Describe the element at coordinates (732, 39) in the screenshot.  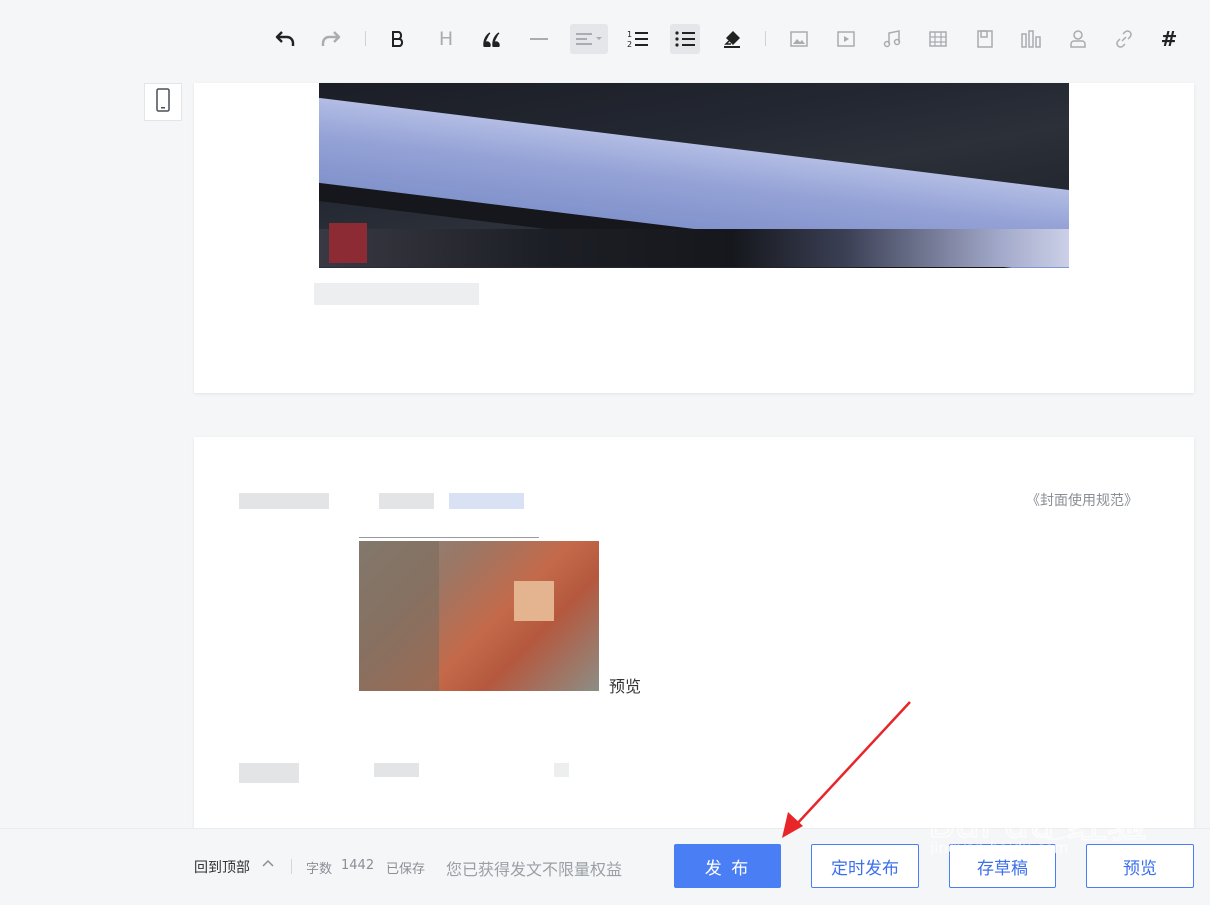
I see `eraser-icon` at that location.